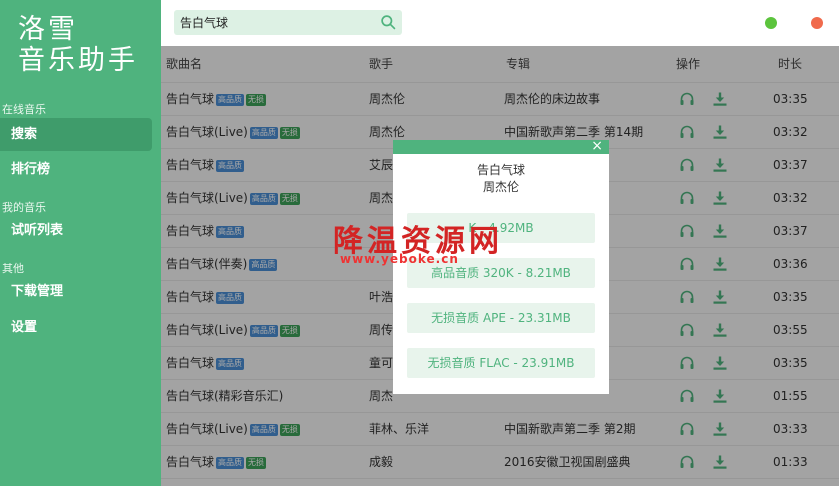  I want to click on close-icon: ×, so click(597, 146).